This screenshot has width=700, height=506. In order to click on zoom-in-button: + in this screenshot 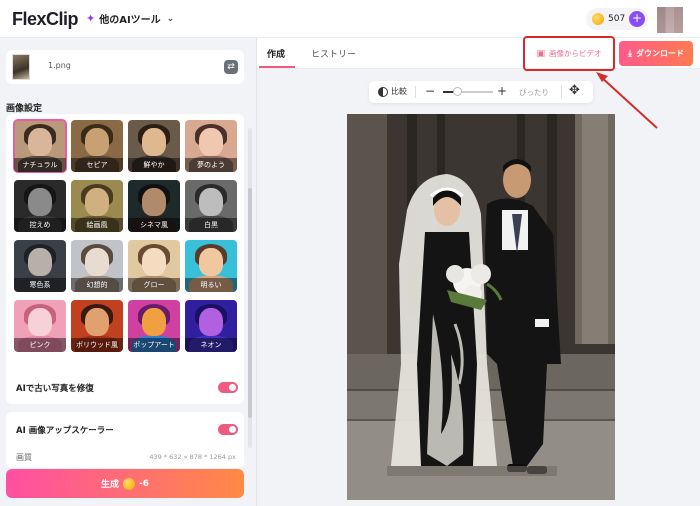, I will do `click(502, 91)`.